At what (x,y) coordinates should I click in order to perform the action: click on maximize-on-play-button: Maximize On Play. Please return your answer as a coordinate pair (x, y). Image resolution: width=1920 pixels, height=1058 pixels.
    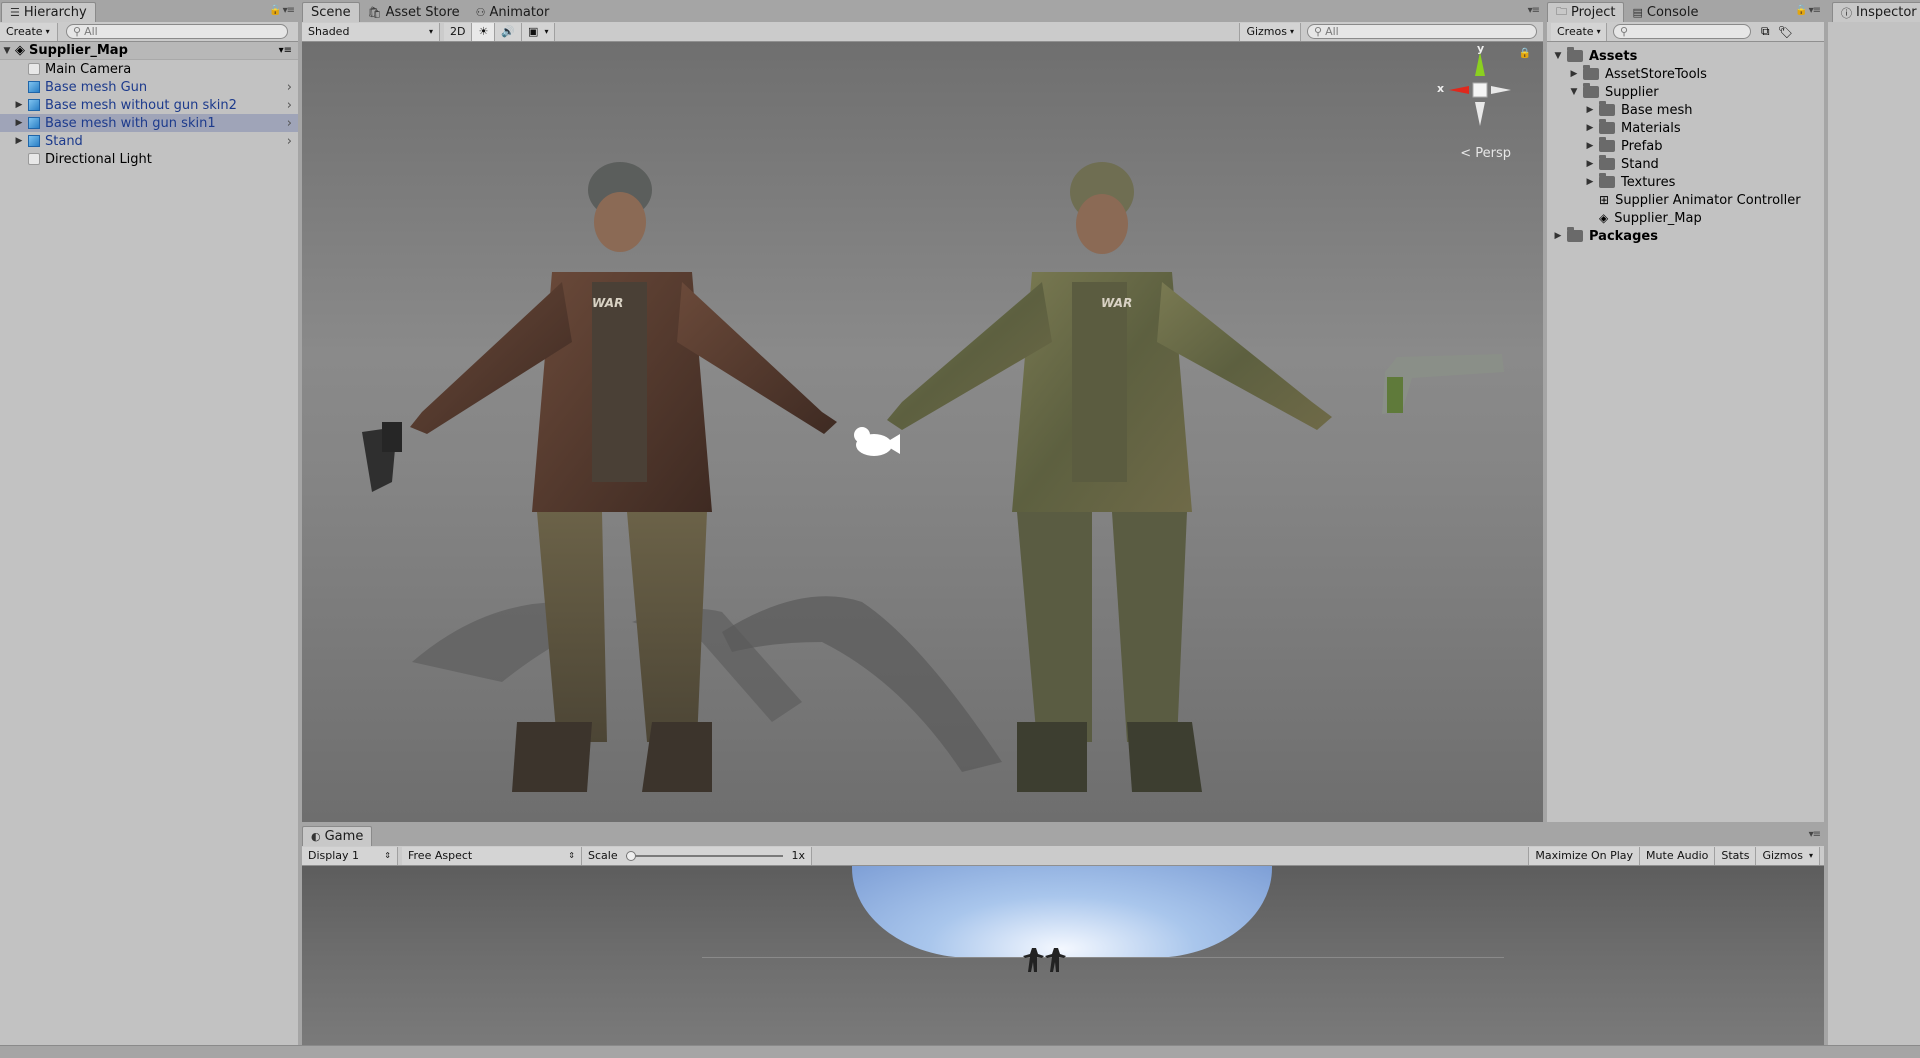
    Looking at the image, I should click on (1584, 855).